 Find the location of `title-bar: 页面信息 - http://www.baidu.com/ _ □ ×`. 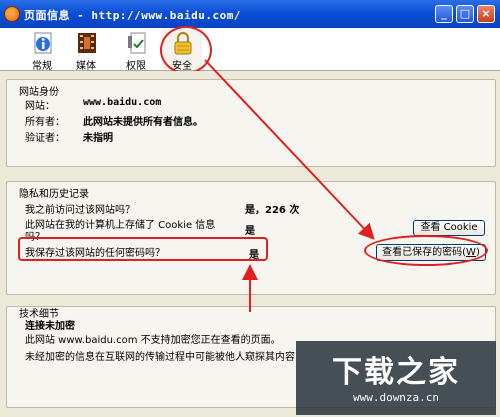

title-bar: 页面信息 - http://www.baidu.com/ _ □ × is located at coordinates (250, 14).